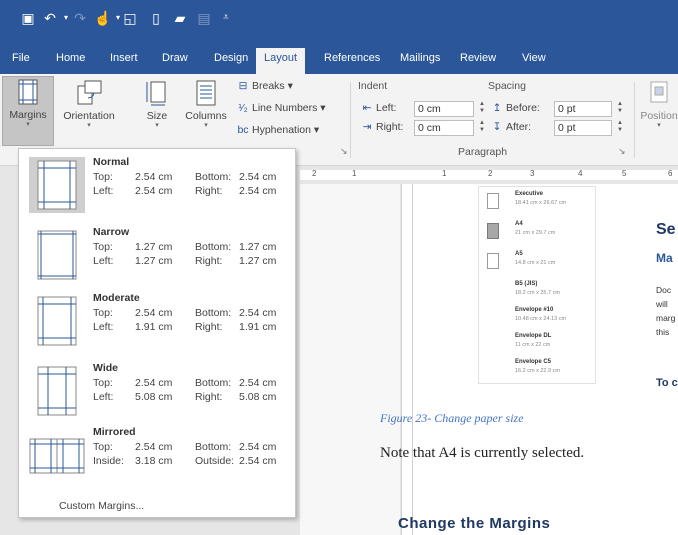 This screenshot has width=678, height=535. I want to click on tab-design: Design, so click(231, 58).